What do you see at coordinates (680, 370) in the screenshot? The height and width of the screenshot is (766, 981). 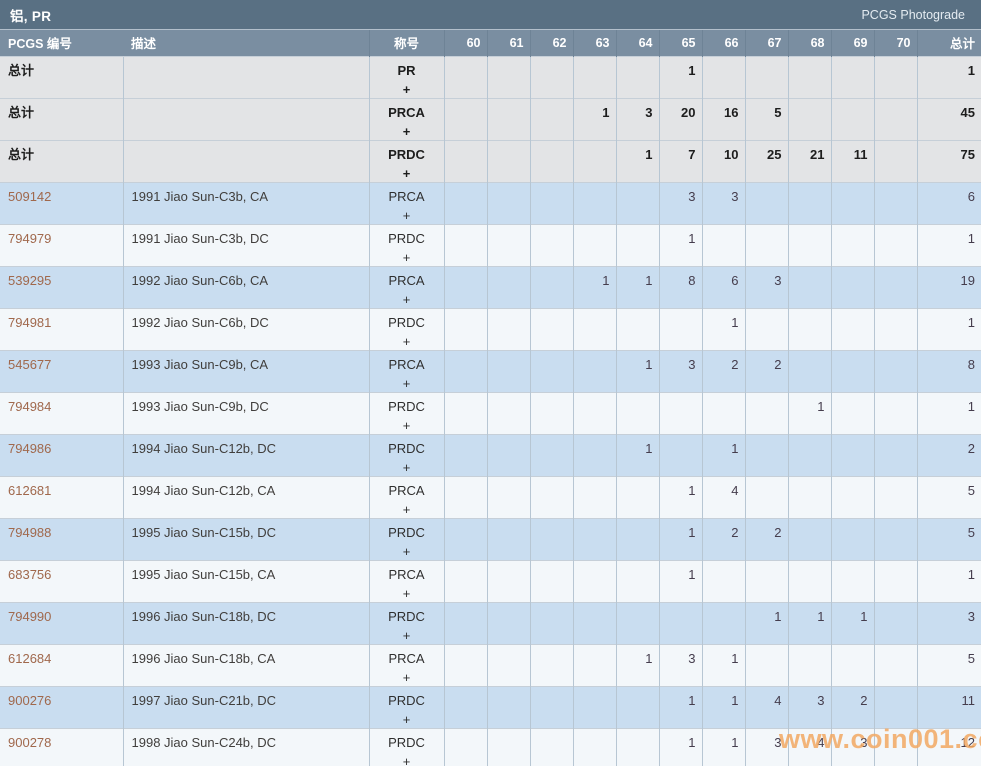 I see `grade-cell-65: 3` at bounding box center [680, 370].